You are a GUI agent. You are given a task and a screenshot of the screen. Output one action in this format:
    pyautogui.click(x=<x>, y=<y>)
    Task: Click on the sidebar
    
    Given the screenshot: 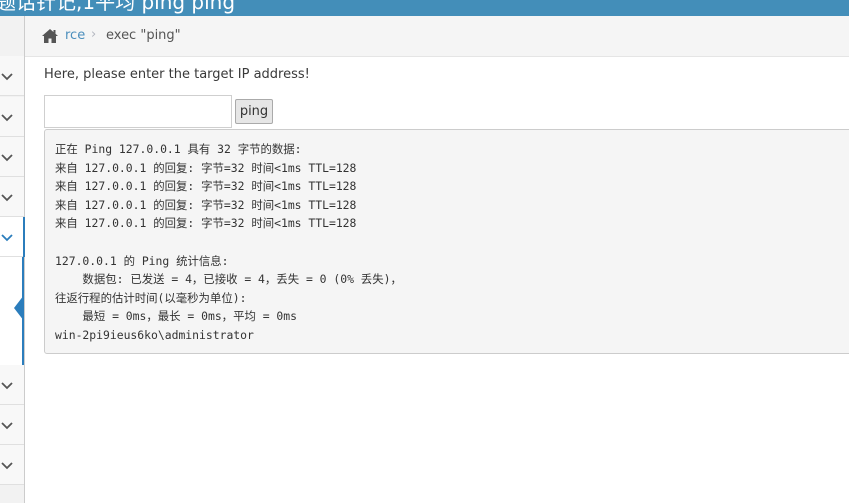 What is the action you would take?
    pyautogui.click(x=12, y=259)
    